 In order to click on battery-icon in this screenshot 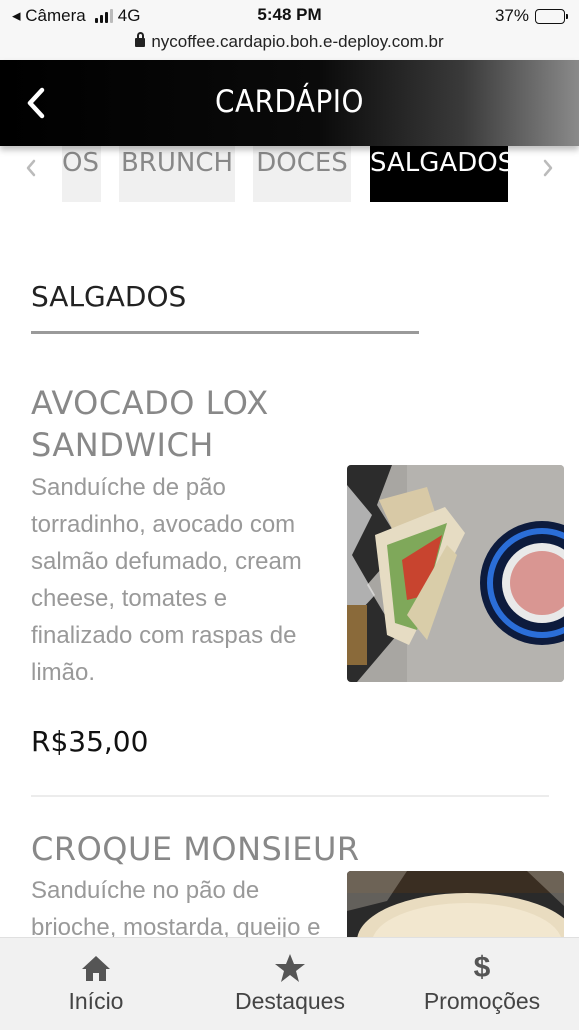, I will do `click(551, 16)`.